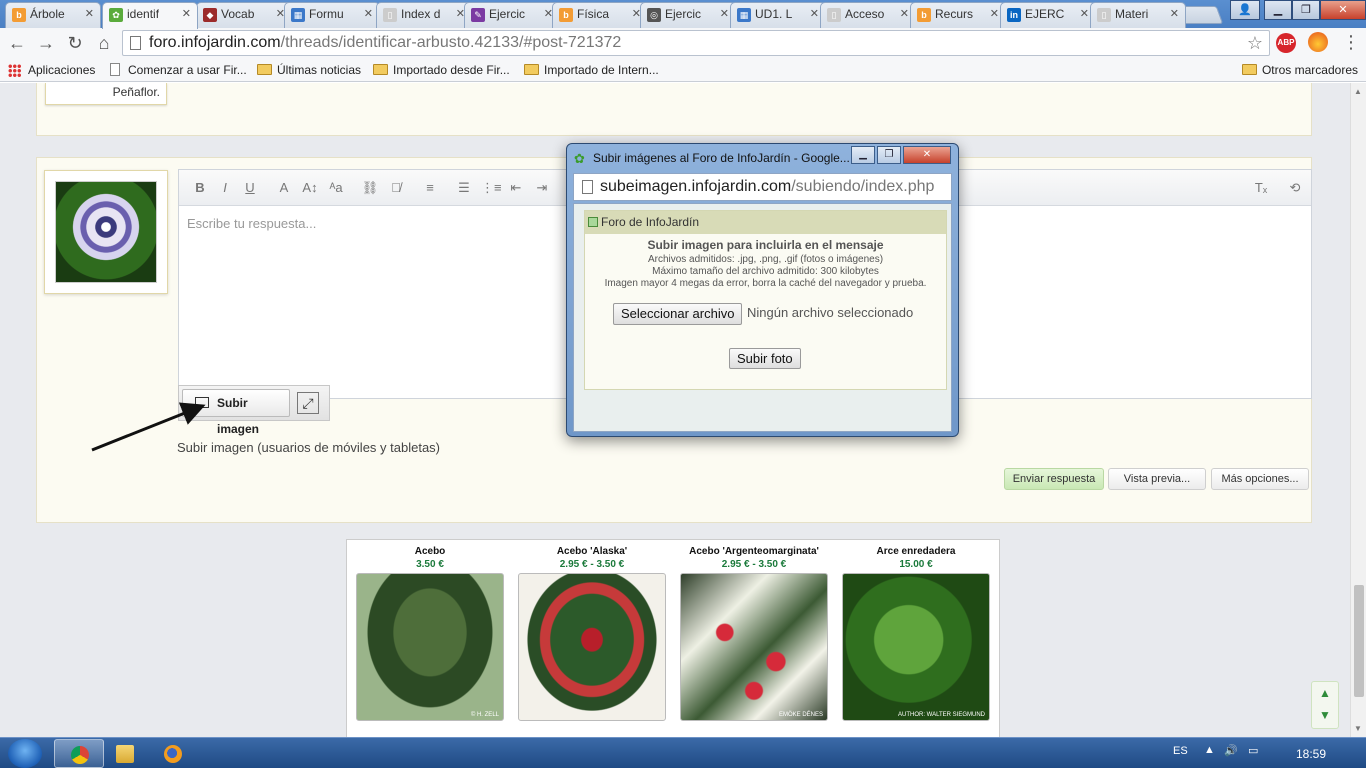 This screenshot has width=1366, height=768. I want to click on close-window-button: ✕, so click(1343, 10).